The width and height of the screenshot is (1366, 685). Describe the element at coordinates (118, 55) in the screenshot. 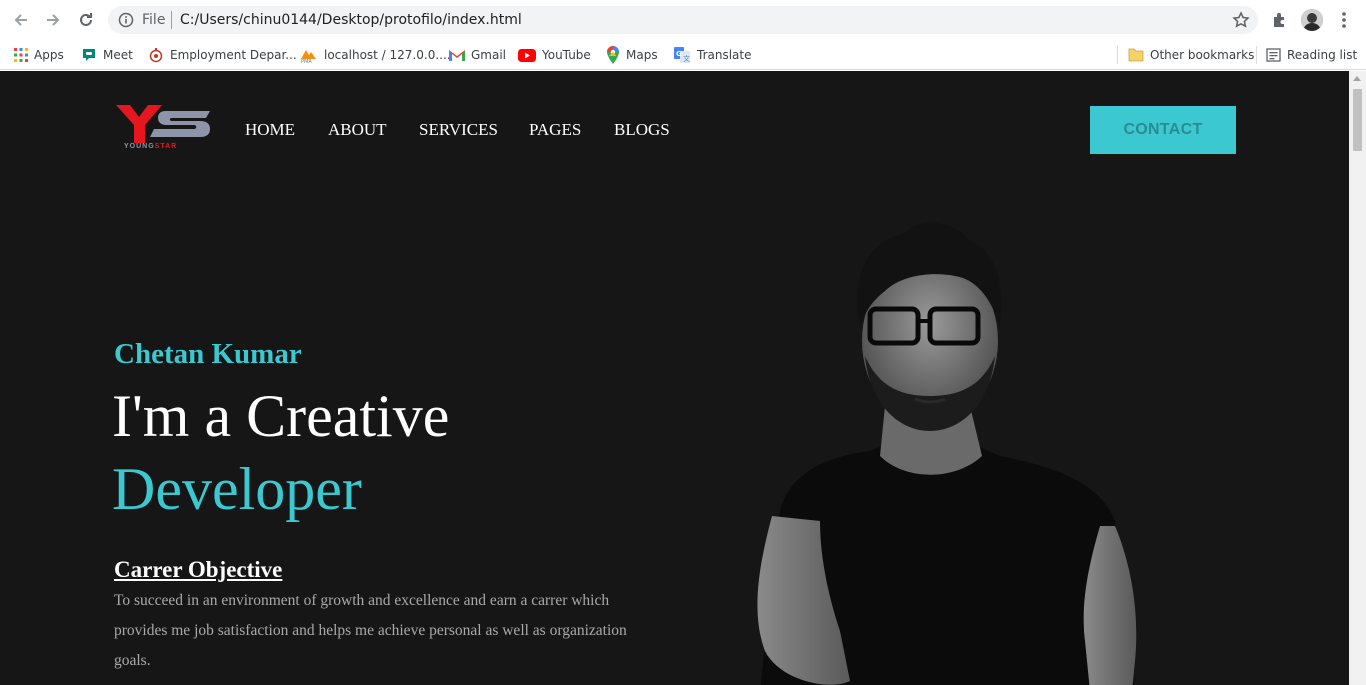

I see `bookmark-label: Meet` at that location.